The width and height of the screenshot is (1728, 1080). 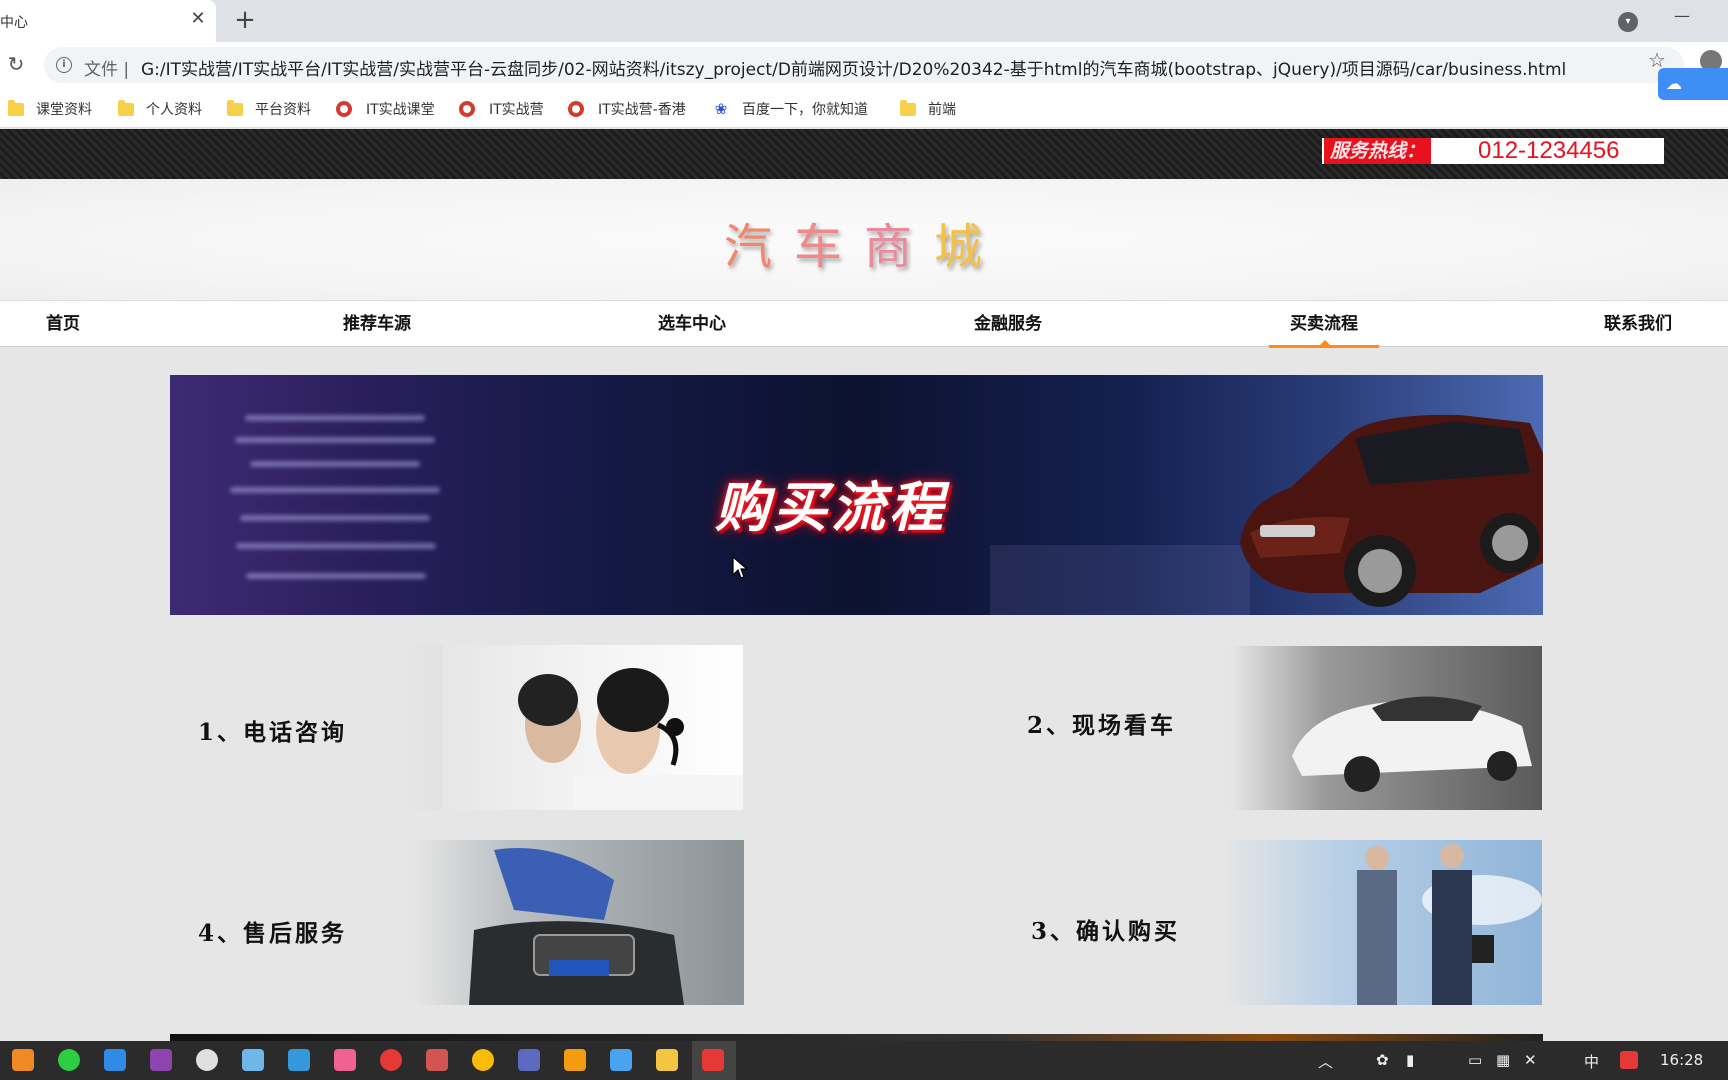 What do you see at coordinates (64, 65) in the screenshot?
I see `info-icon: i` at bounding box center [64, 65].